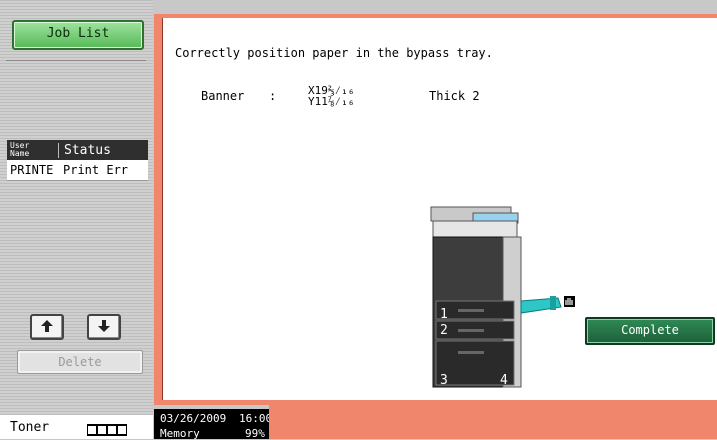 The image size is (717, 440). I want to click on job-list-button: Job List, so click(78, 35).